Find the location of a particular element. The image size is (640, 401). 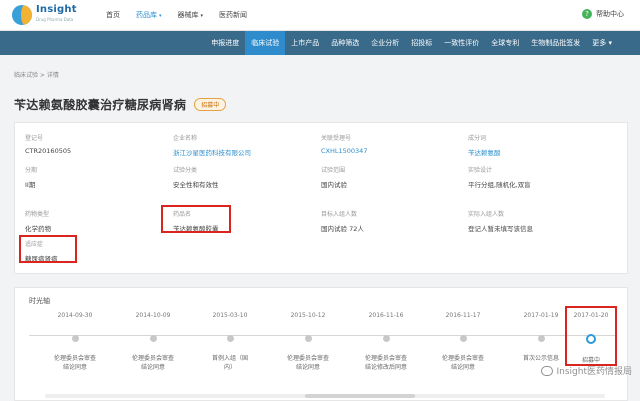

scroll-thumb is located at coordinates (360, 396).